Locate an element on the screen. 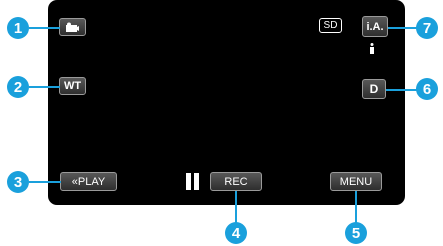 Image resolution: width=443 pixels, height=246 pixels. callout-6: 6 is located at coordinates (427, 89).